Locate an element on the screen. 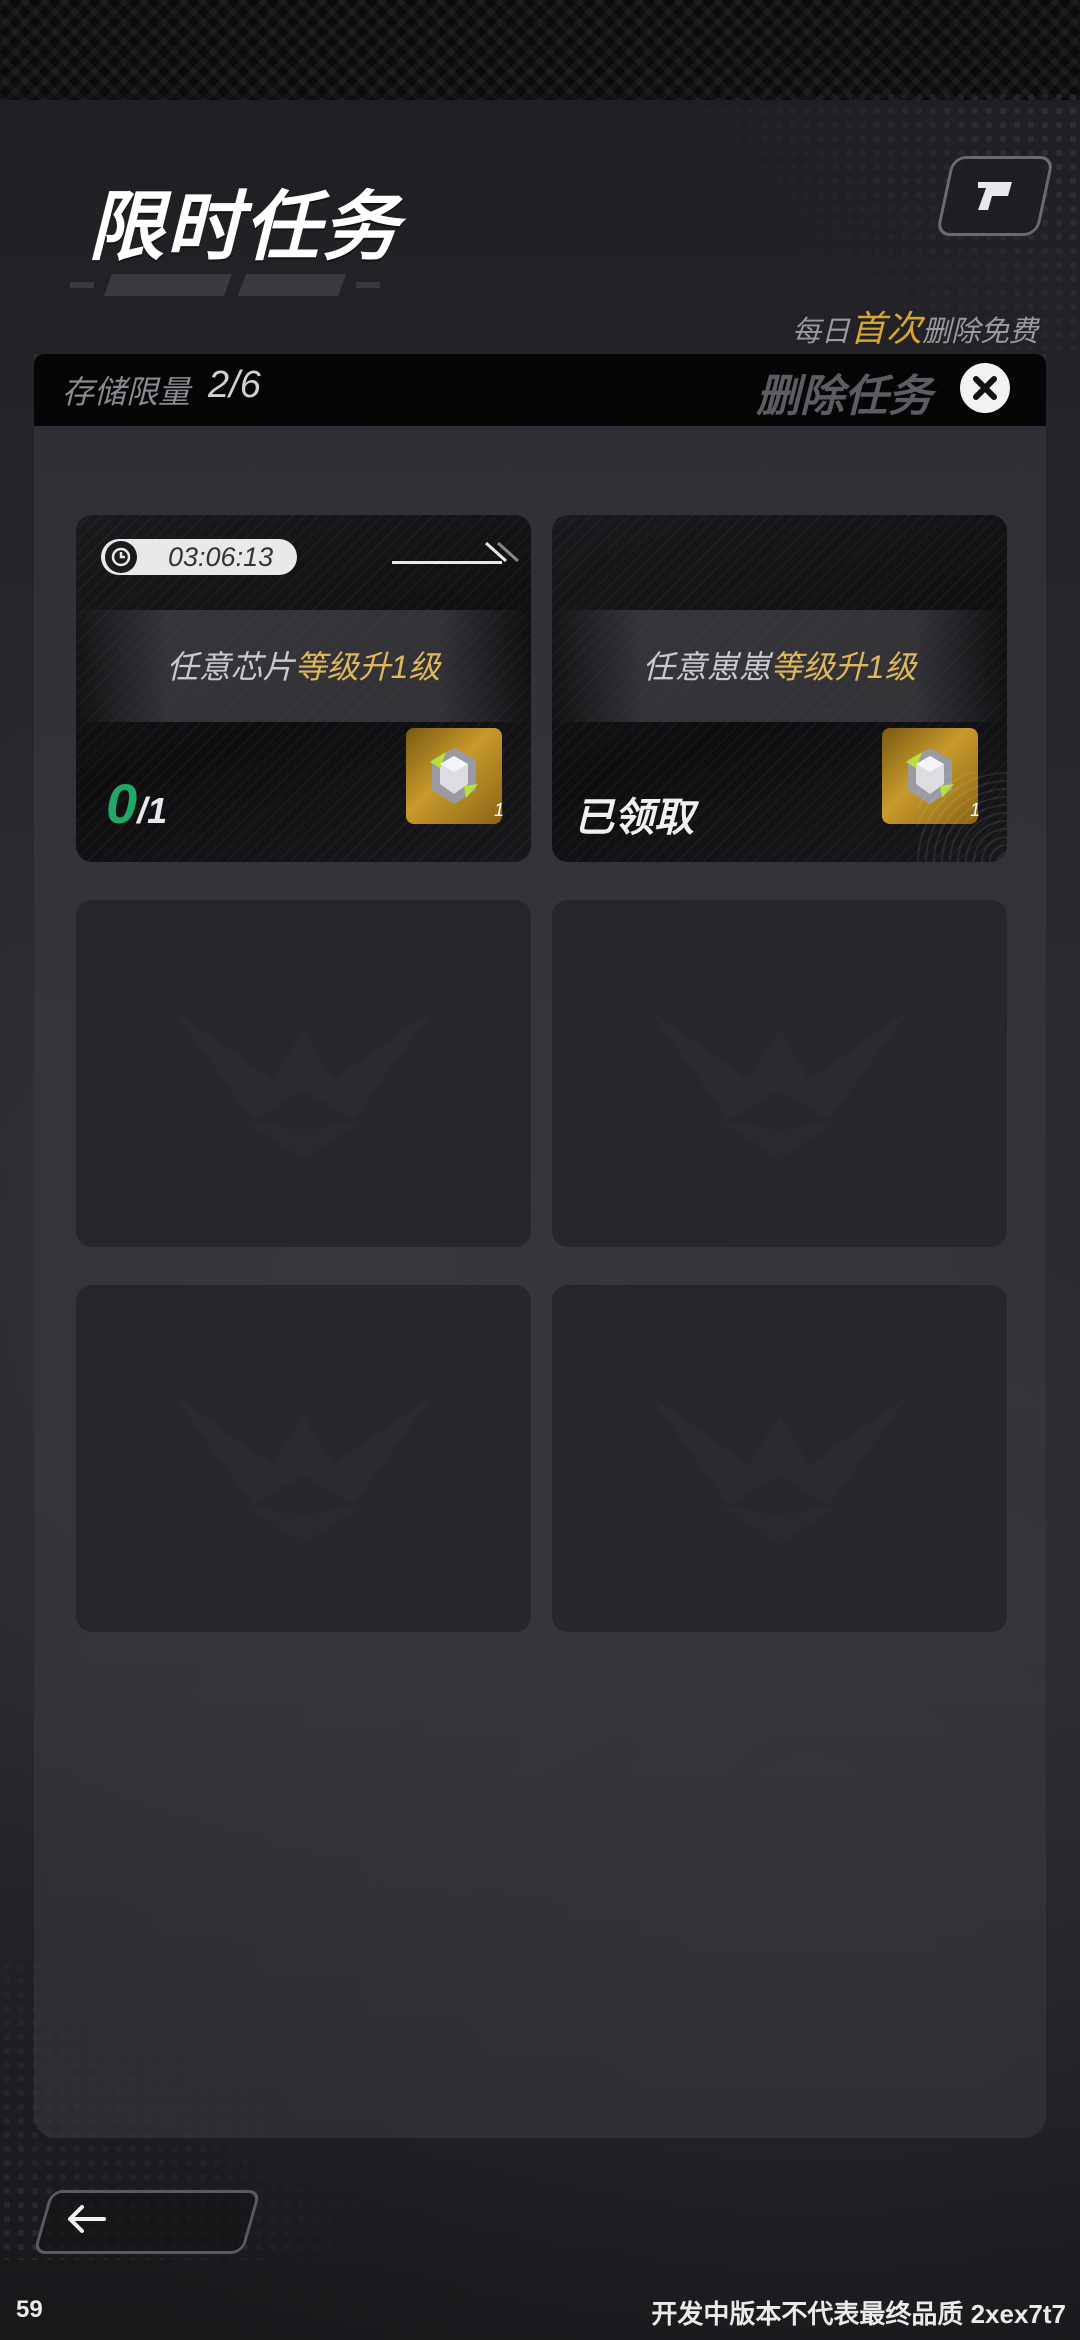  help-icon is located at coordinates (995, 196).